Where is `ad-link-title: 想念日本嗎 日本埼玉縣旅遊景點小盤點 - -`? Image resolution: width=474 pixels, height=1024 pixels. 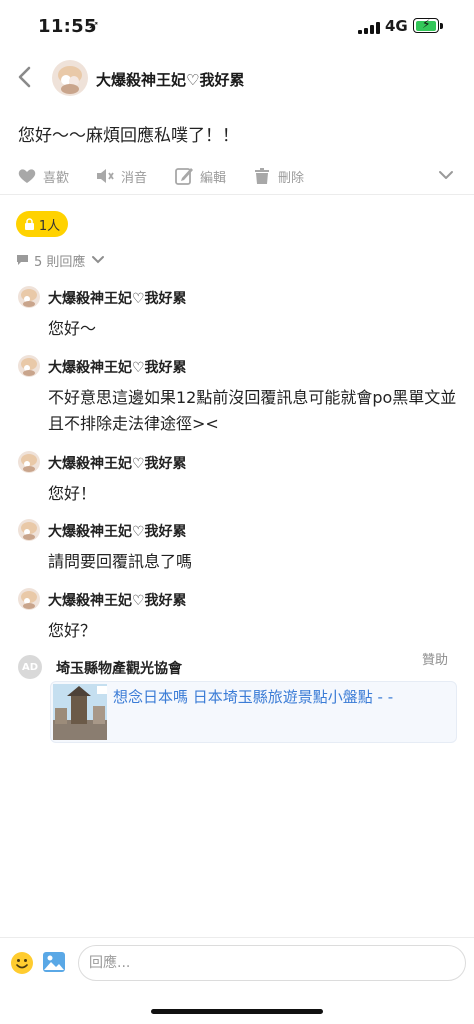 ad-link-title: 想念日本嗎 日本埼玉縣旅遊景點小盤點 - - is located at coordinates (253, 696).